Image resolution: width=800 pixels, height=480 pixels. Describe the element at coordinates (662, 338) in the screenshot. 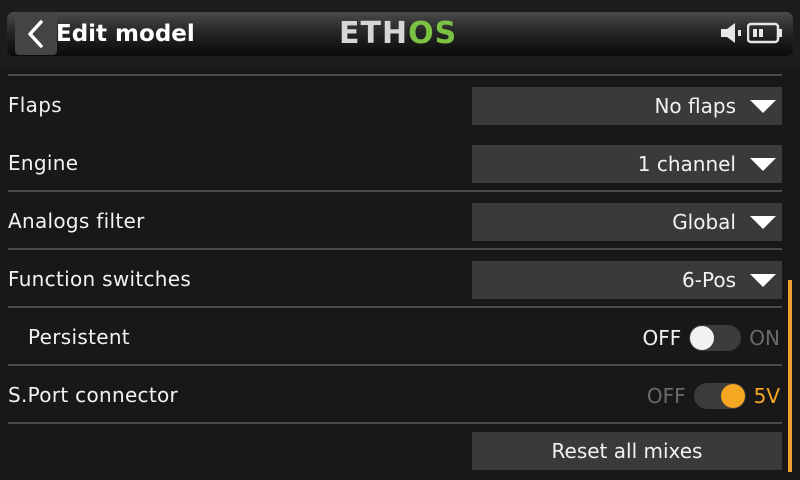

I see `persistent-off-label: OFF` at that location.